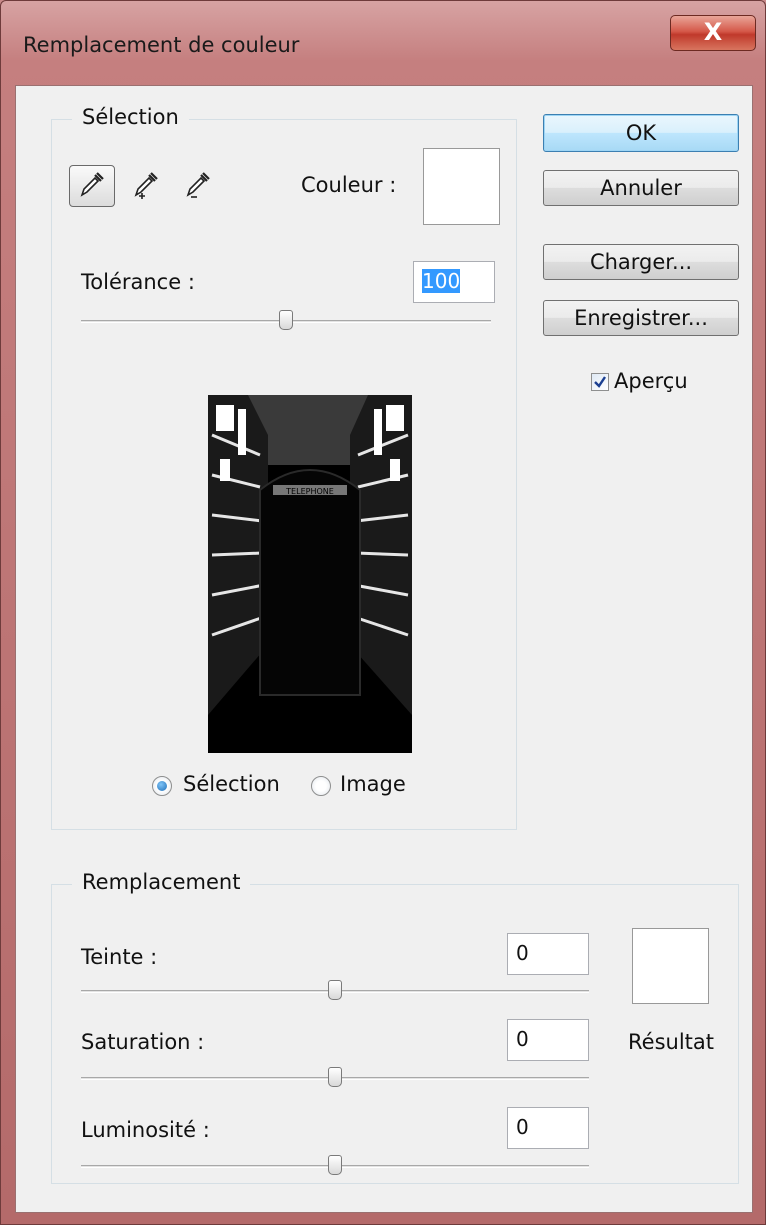 The width and height of the screenshot is (766, 1225). What do you see at coordinates (335, 1077) in the screenshot?
I see `saturation-slider-thumb` at bounding box center [335, 1077].